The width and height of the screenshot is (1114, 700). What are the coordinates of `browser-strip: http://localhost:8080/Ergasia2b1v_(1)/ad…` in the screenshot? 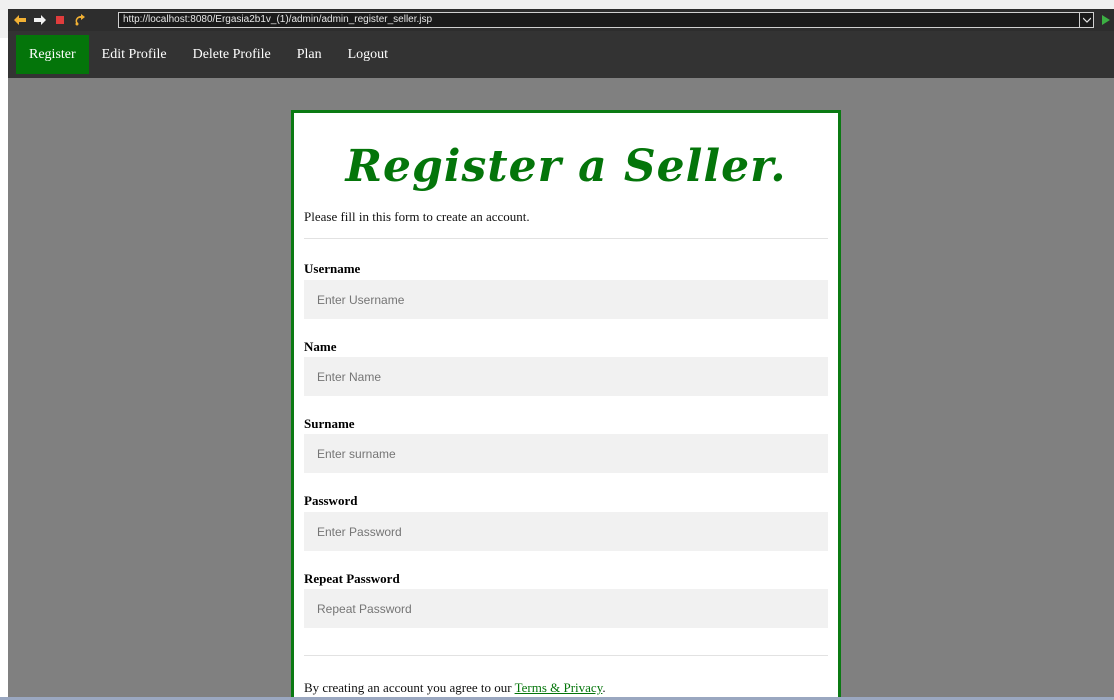 It's located at (561, 20).